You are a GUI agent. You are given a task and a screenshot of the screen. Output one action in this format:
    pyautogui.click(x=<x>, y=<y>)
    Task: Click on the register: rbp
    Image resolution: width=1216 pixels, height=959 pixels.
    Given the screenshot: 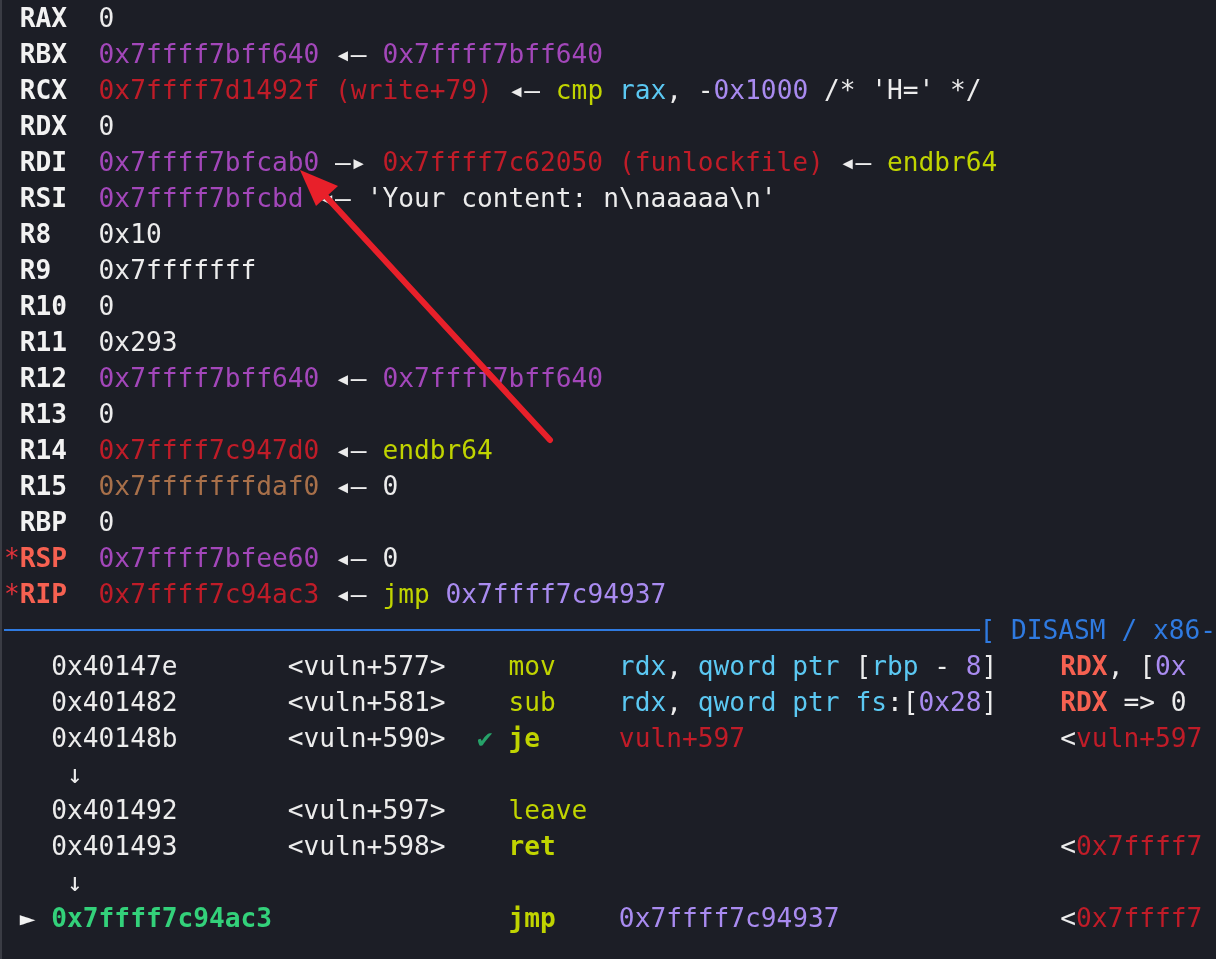 What is the action you would take?
    pyautogui.click(x=895, y=666)
    